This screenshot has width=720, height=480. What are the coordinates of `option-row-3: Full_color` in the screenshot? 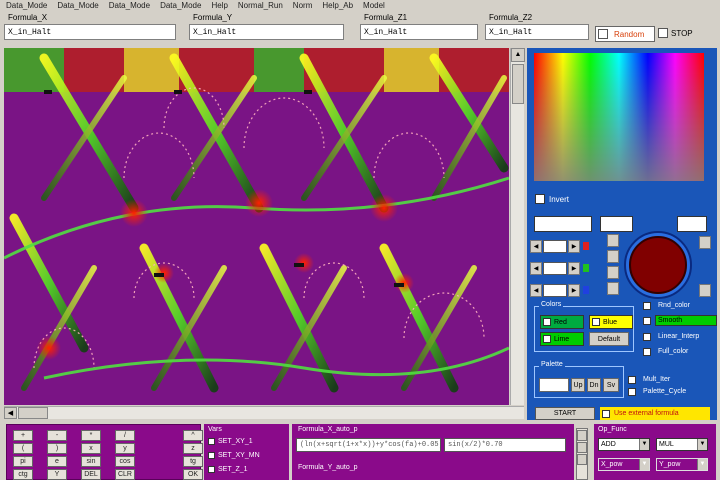 It's located at (680, 351).